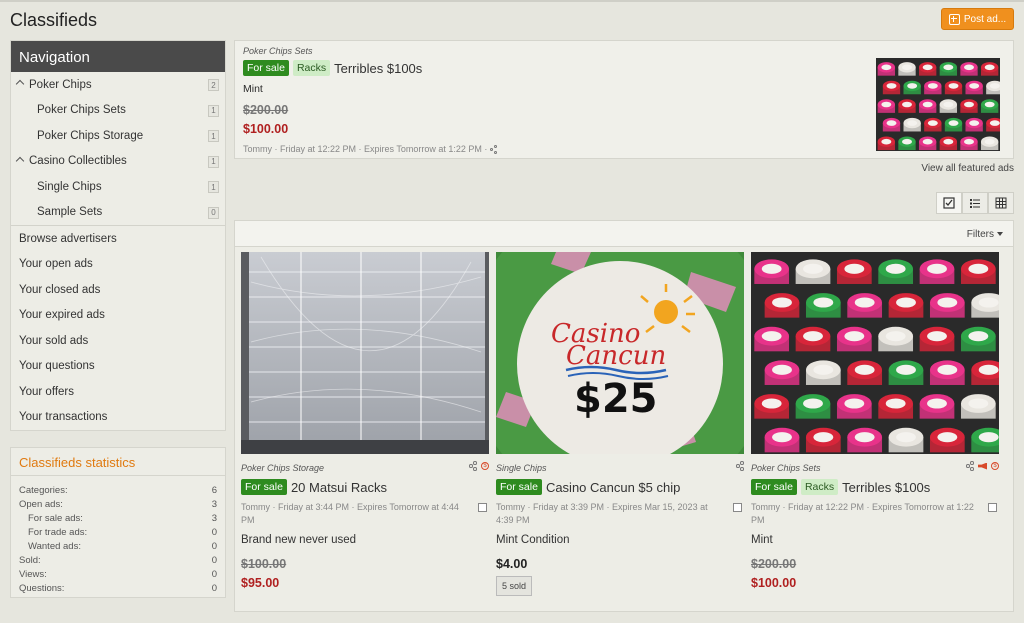  I want to click on list-view-button, so click(975, 203).